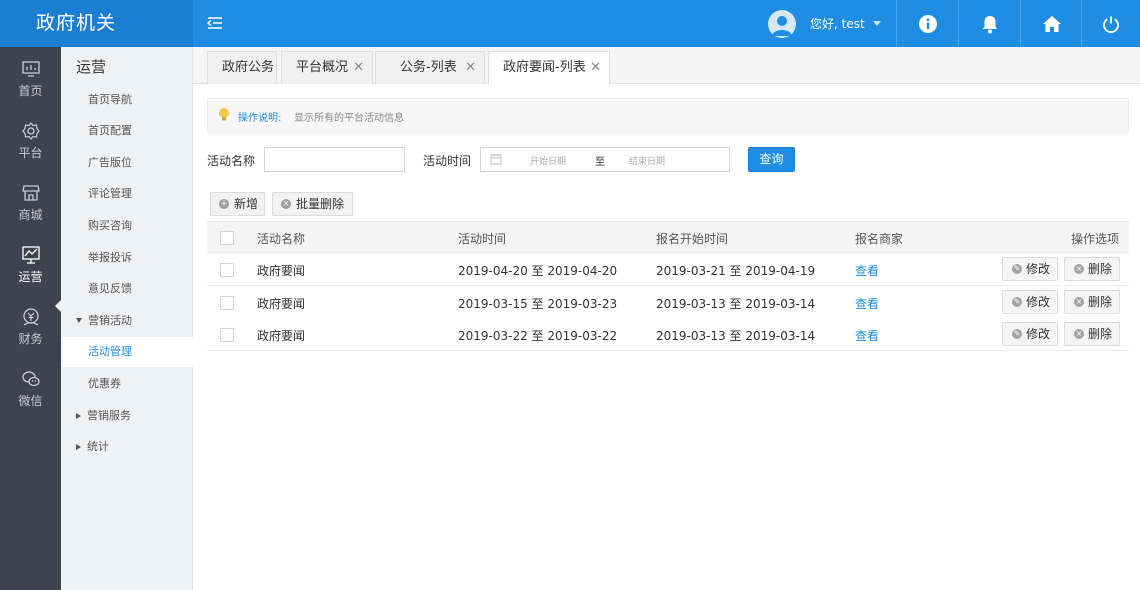 The image size is (1140, 590). What do you see at coordinates (668, 237) in the screenshot?
I see `table-header: 活动名称 活动时间 报名开始时间 报名商家 操作选项` at bounding box center [668, 237].